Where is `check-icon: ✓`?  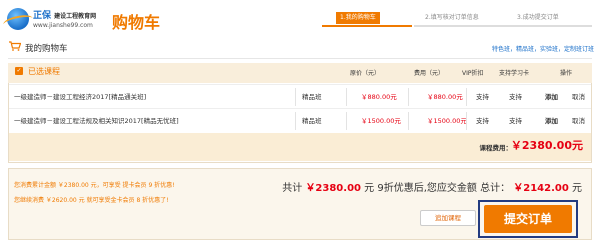
check-icon: ✓ is located at coordinates (19, 71).